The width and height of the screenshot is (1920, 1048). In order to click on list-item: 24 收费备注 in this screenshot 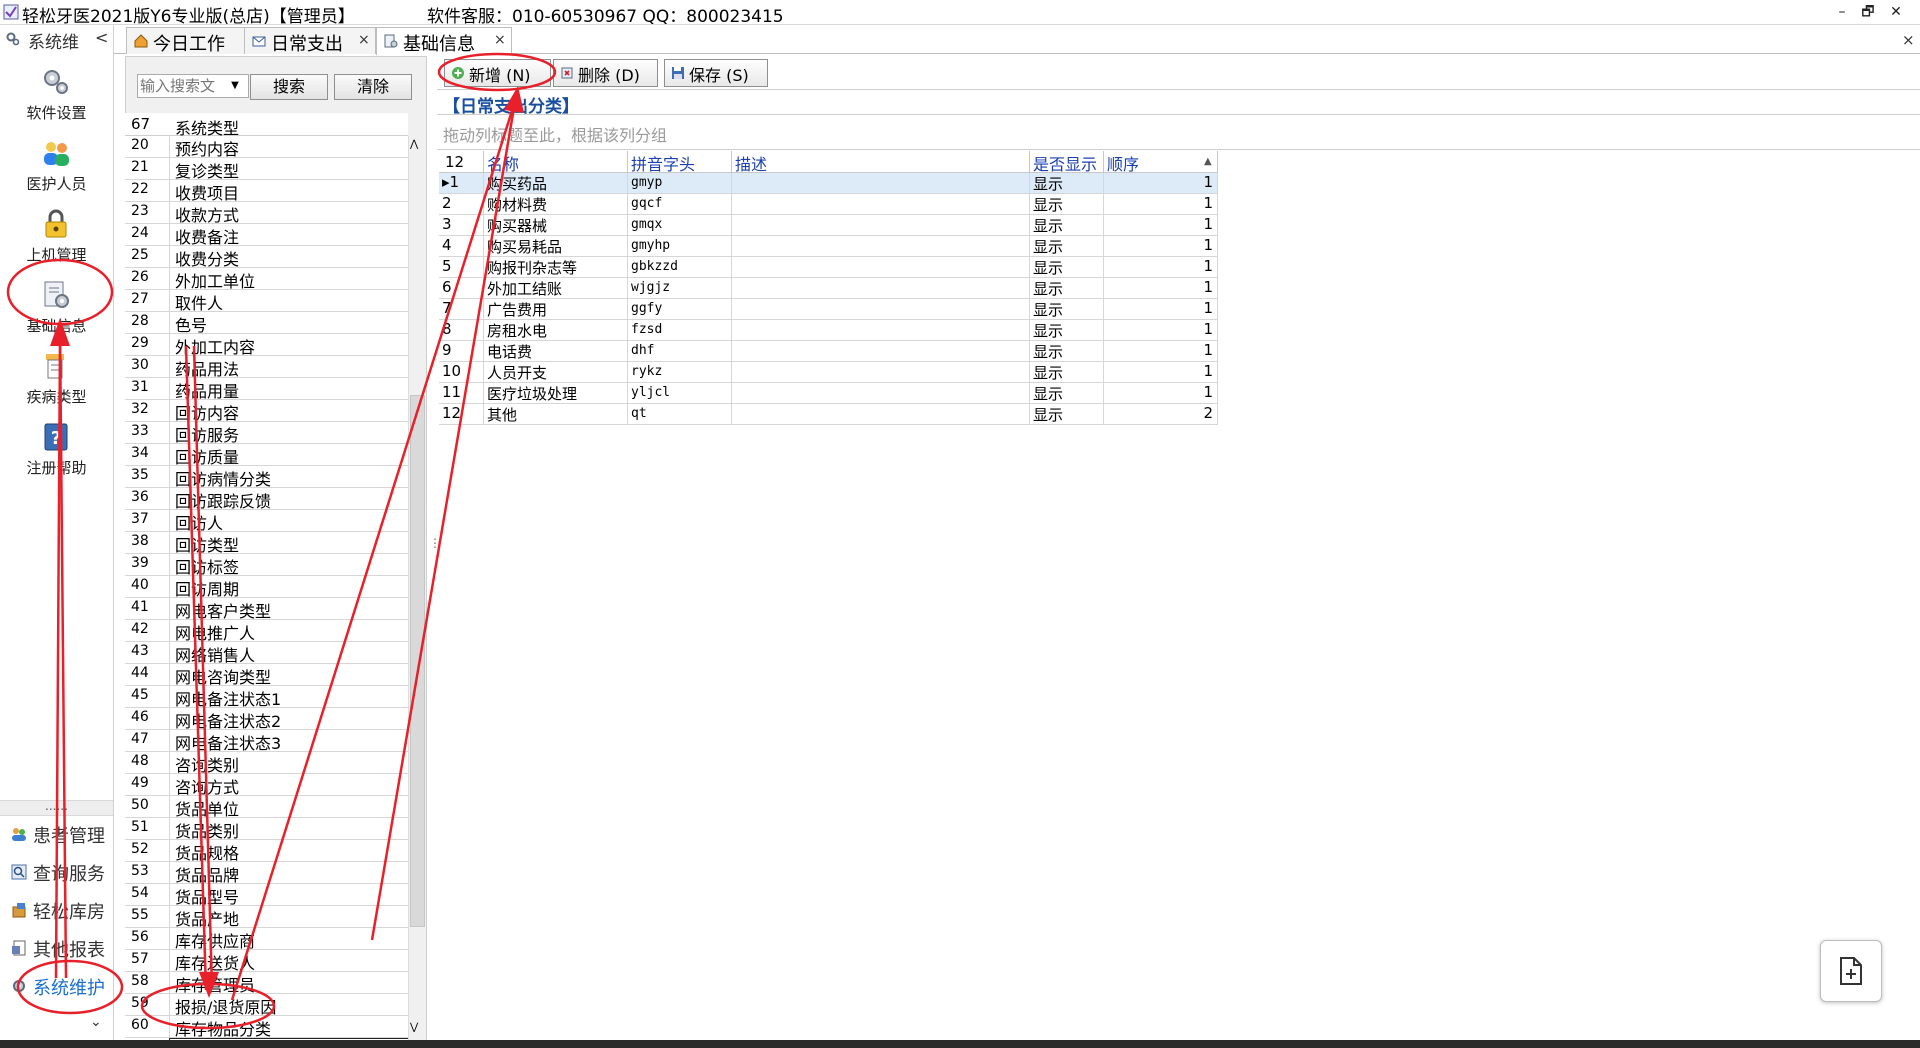, I will do `click(266, 235)`.